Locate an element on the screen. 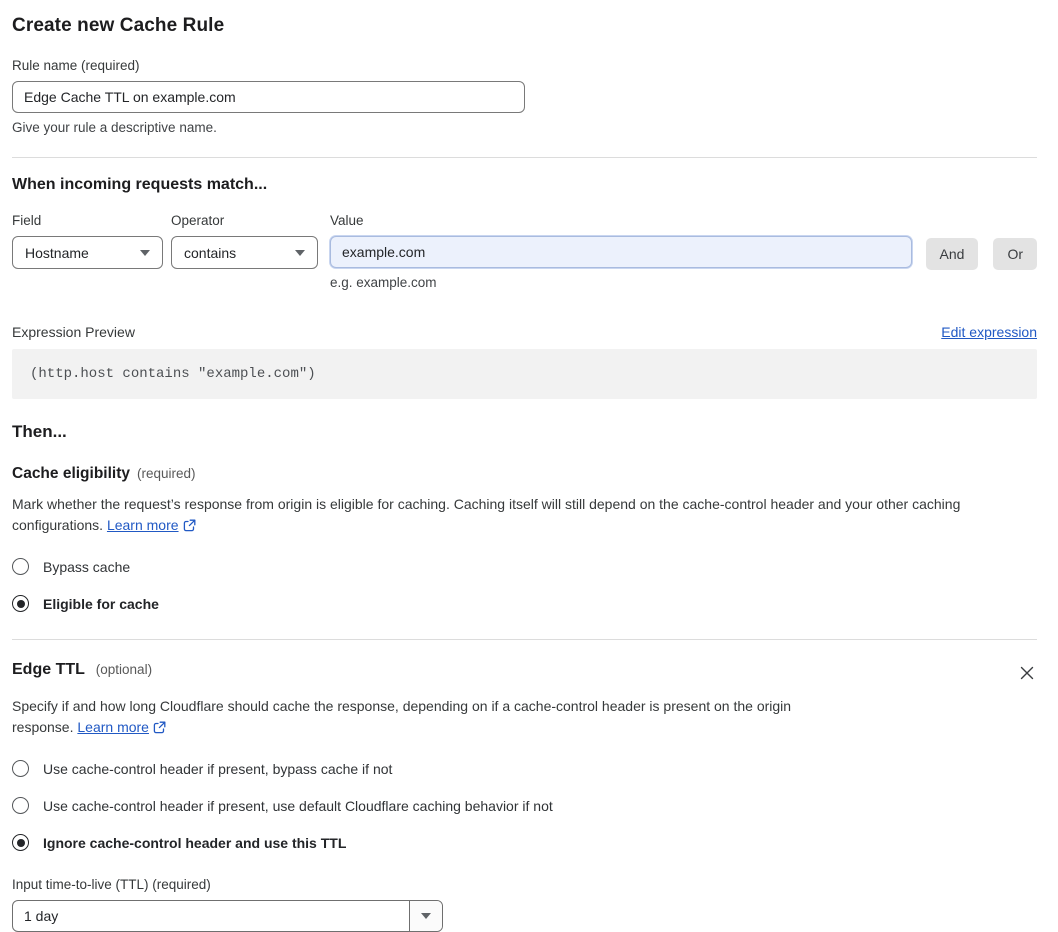  ttl-select: 1 day is located at coordinates (227, 916).